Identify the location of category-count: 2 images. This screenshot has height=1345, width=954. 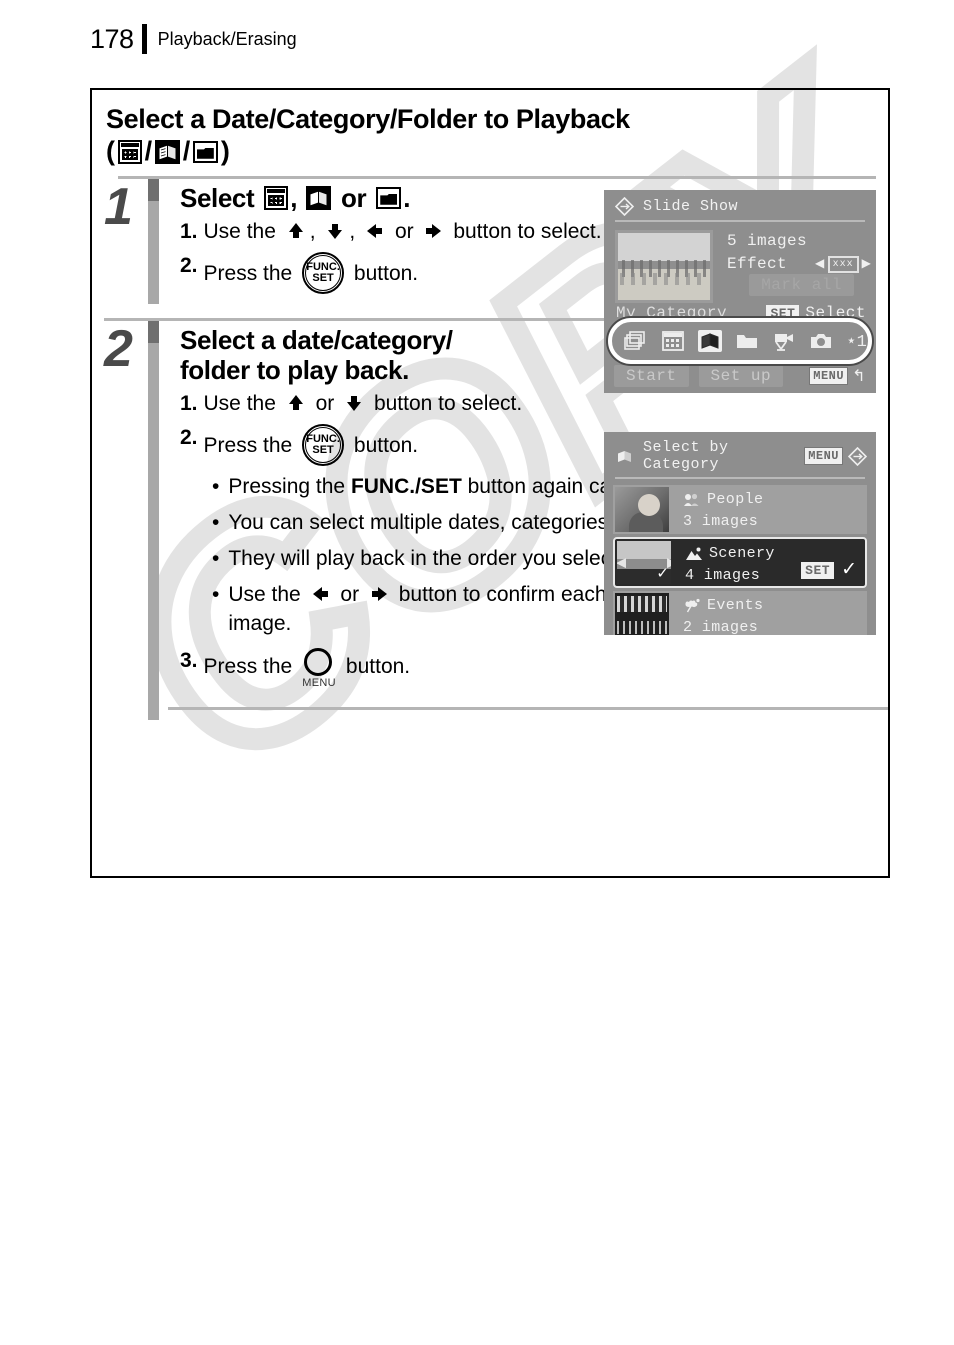
(721, 626).